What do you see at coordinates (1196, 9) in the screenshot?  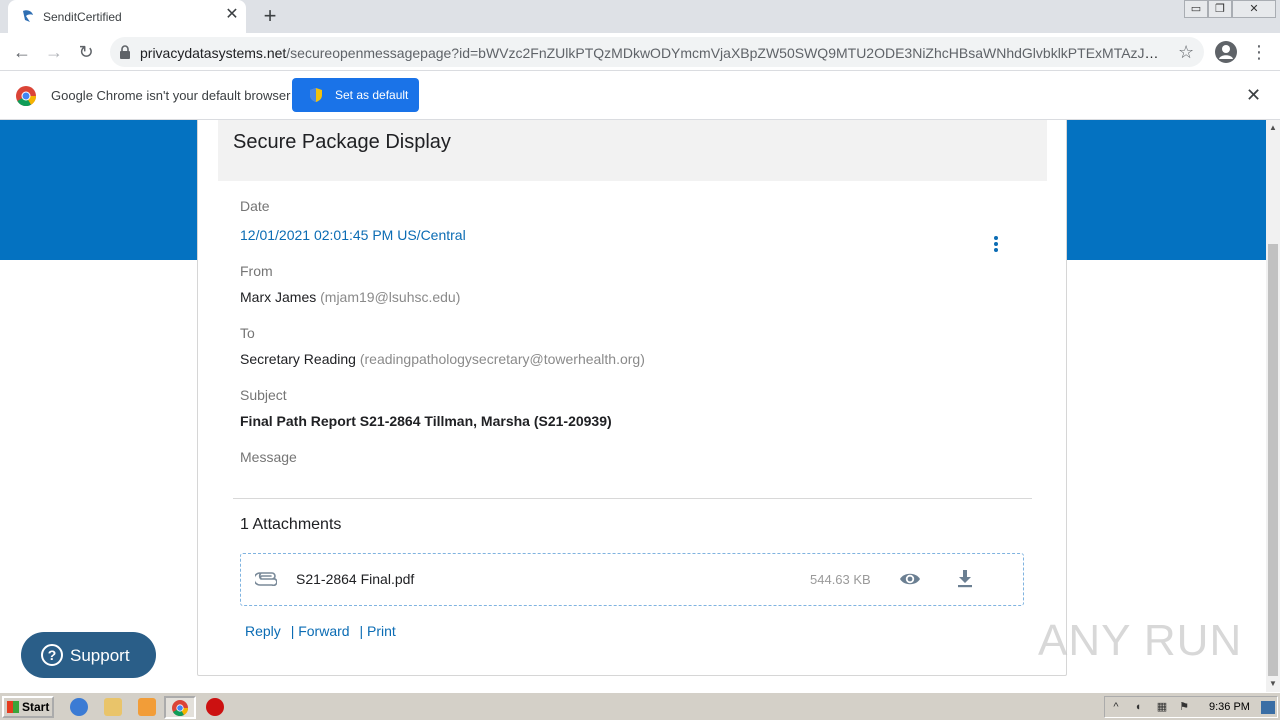 I see `minimize-button: ▭` at bounding box center [1196, 9].